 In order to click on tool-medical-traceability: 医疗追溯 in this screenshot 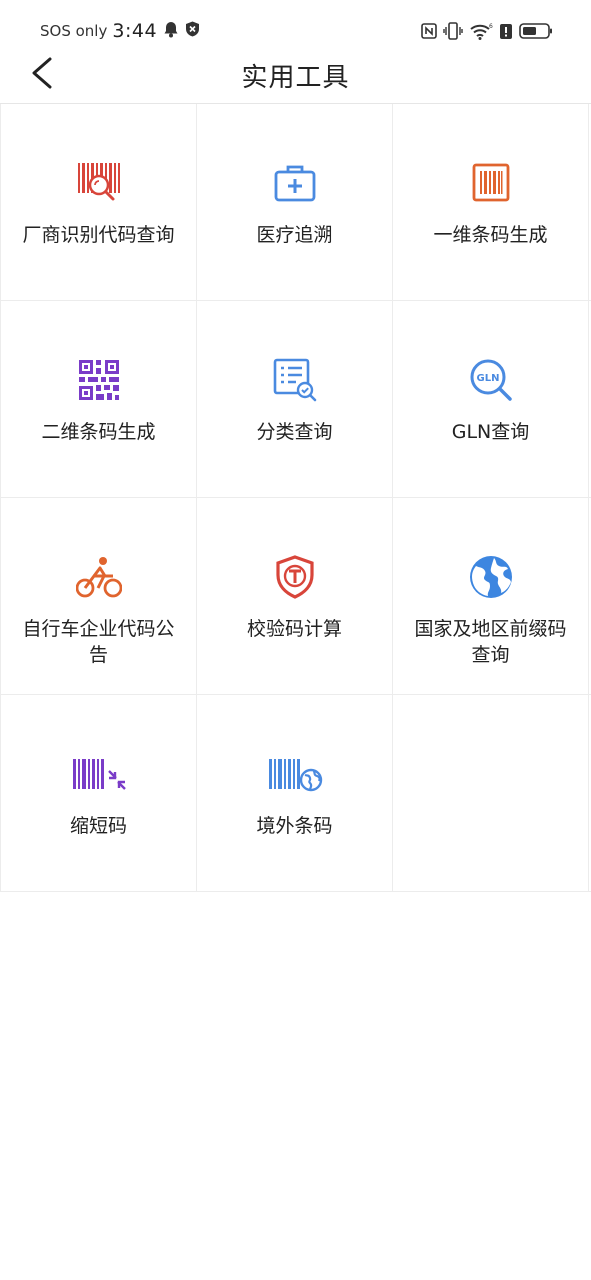, I will do `click(295, 202)`.